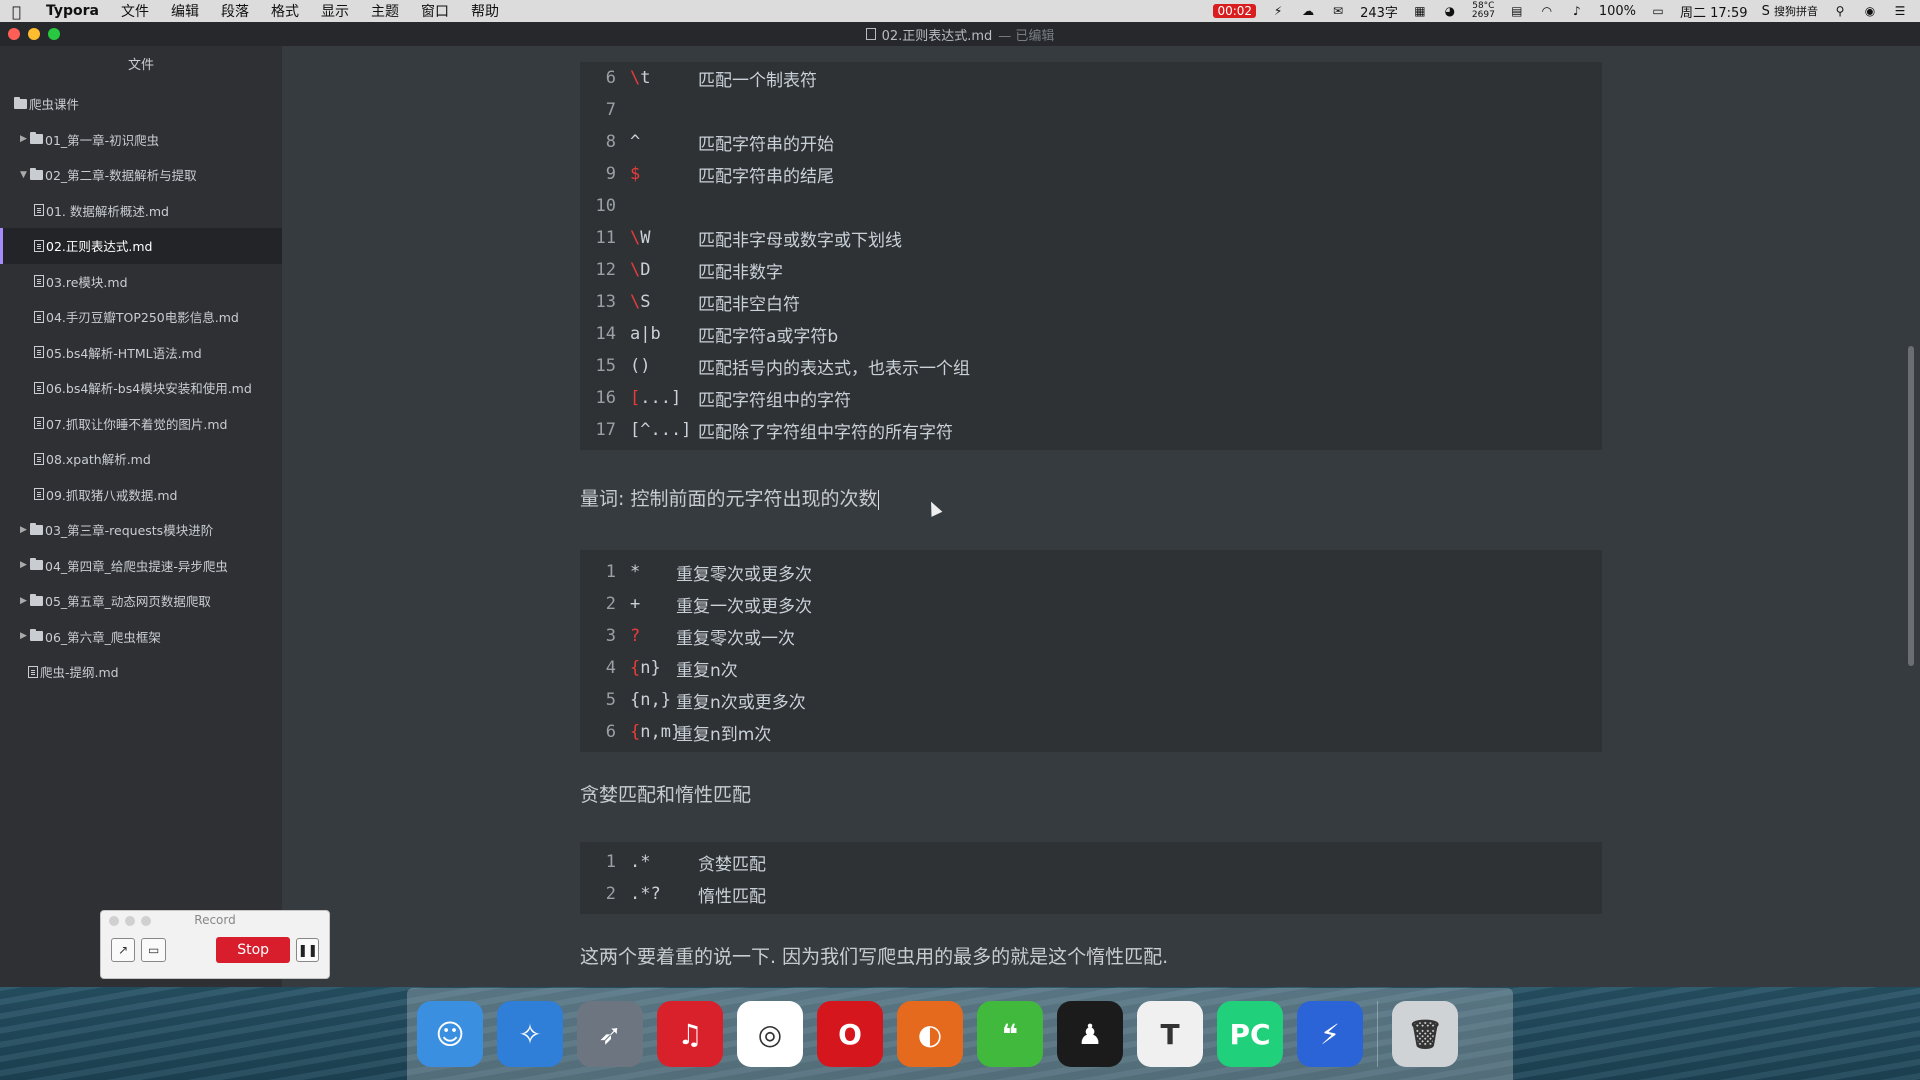 The width and height of the screenshot is (1920, 1080). Describe the element at coordinates (1617, 11) in the screenshot. I see `battery-percent: 100%` at that location.